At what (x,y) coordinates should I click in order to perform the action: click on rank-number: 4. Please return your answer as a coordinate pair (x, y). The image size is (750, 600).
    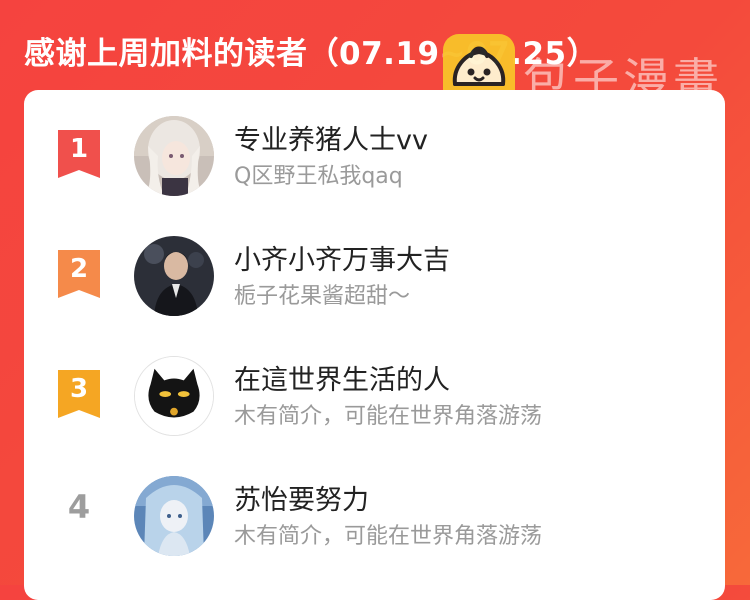
    Looking at the image, I should click on (79, 507).